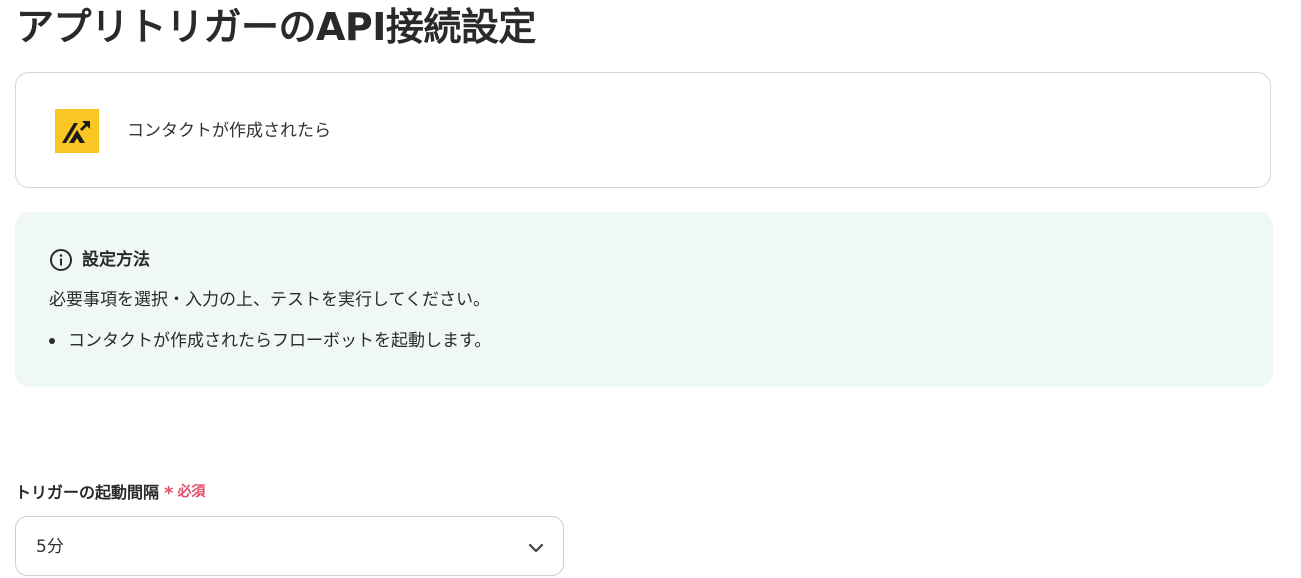 The image size is (1301, 578). I want to click on info-title: 設定方法, so click(116, 260).